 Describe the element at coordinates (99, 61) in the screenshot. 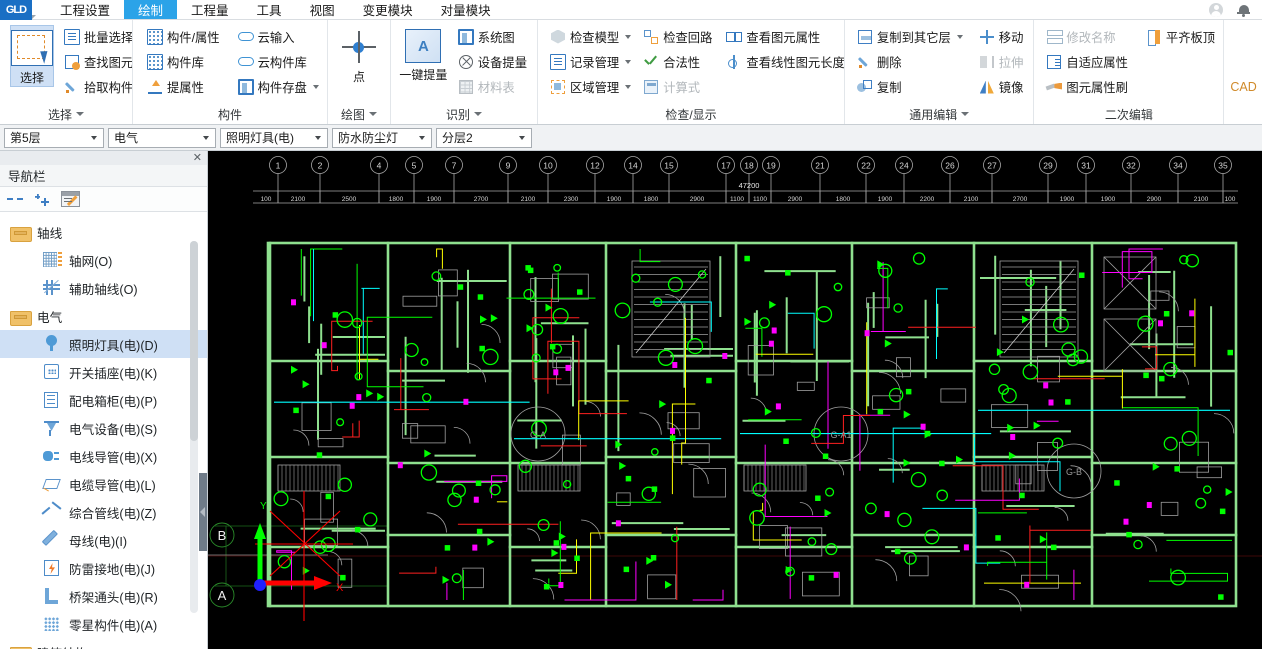

I see `find-element-button: 查找图元` at that location.